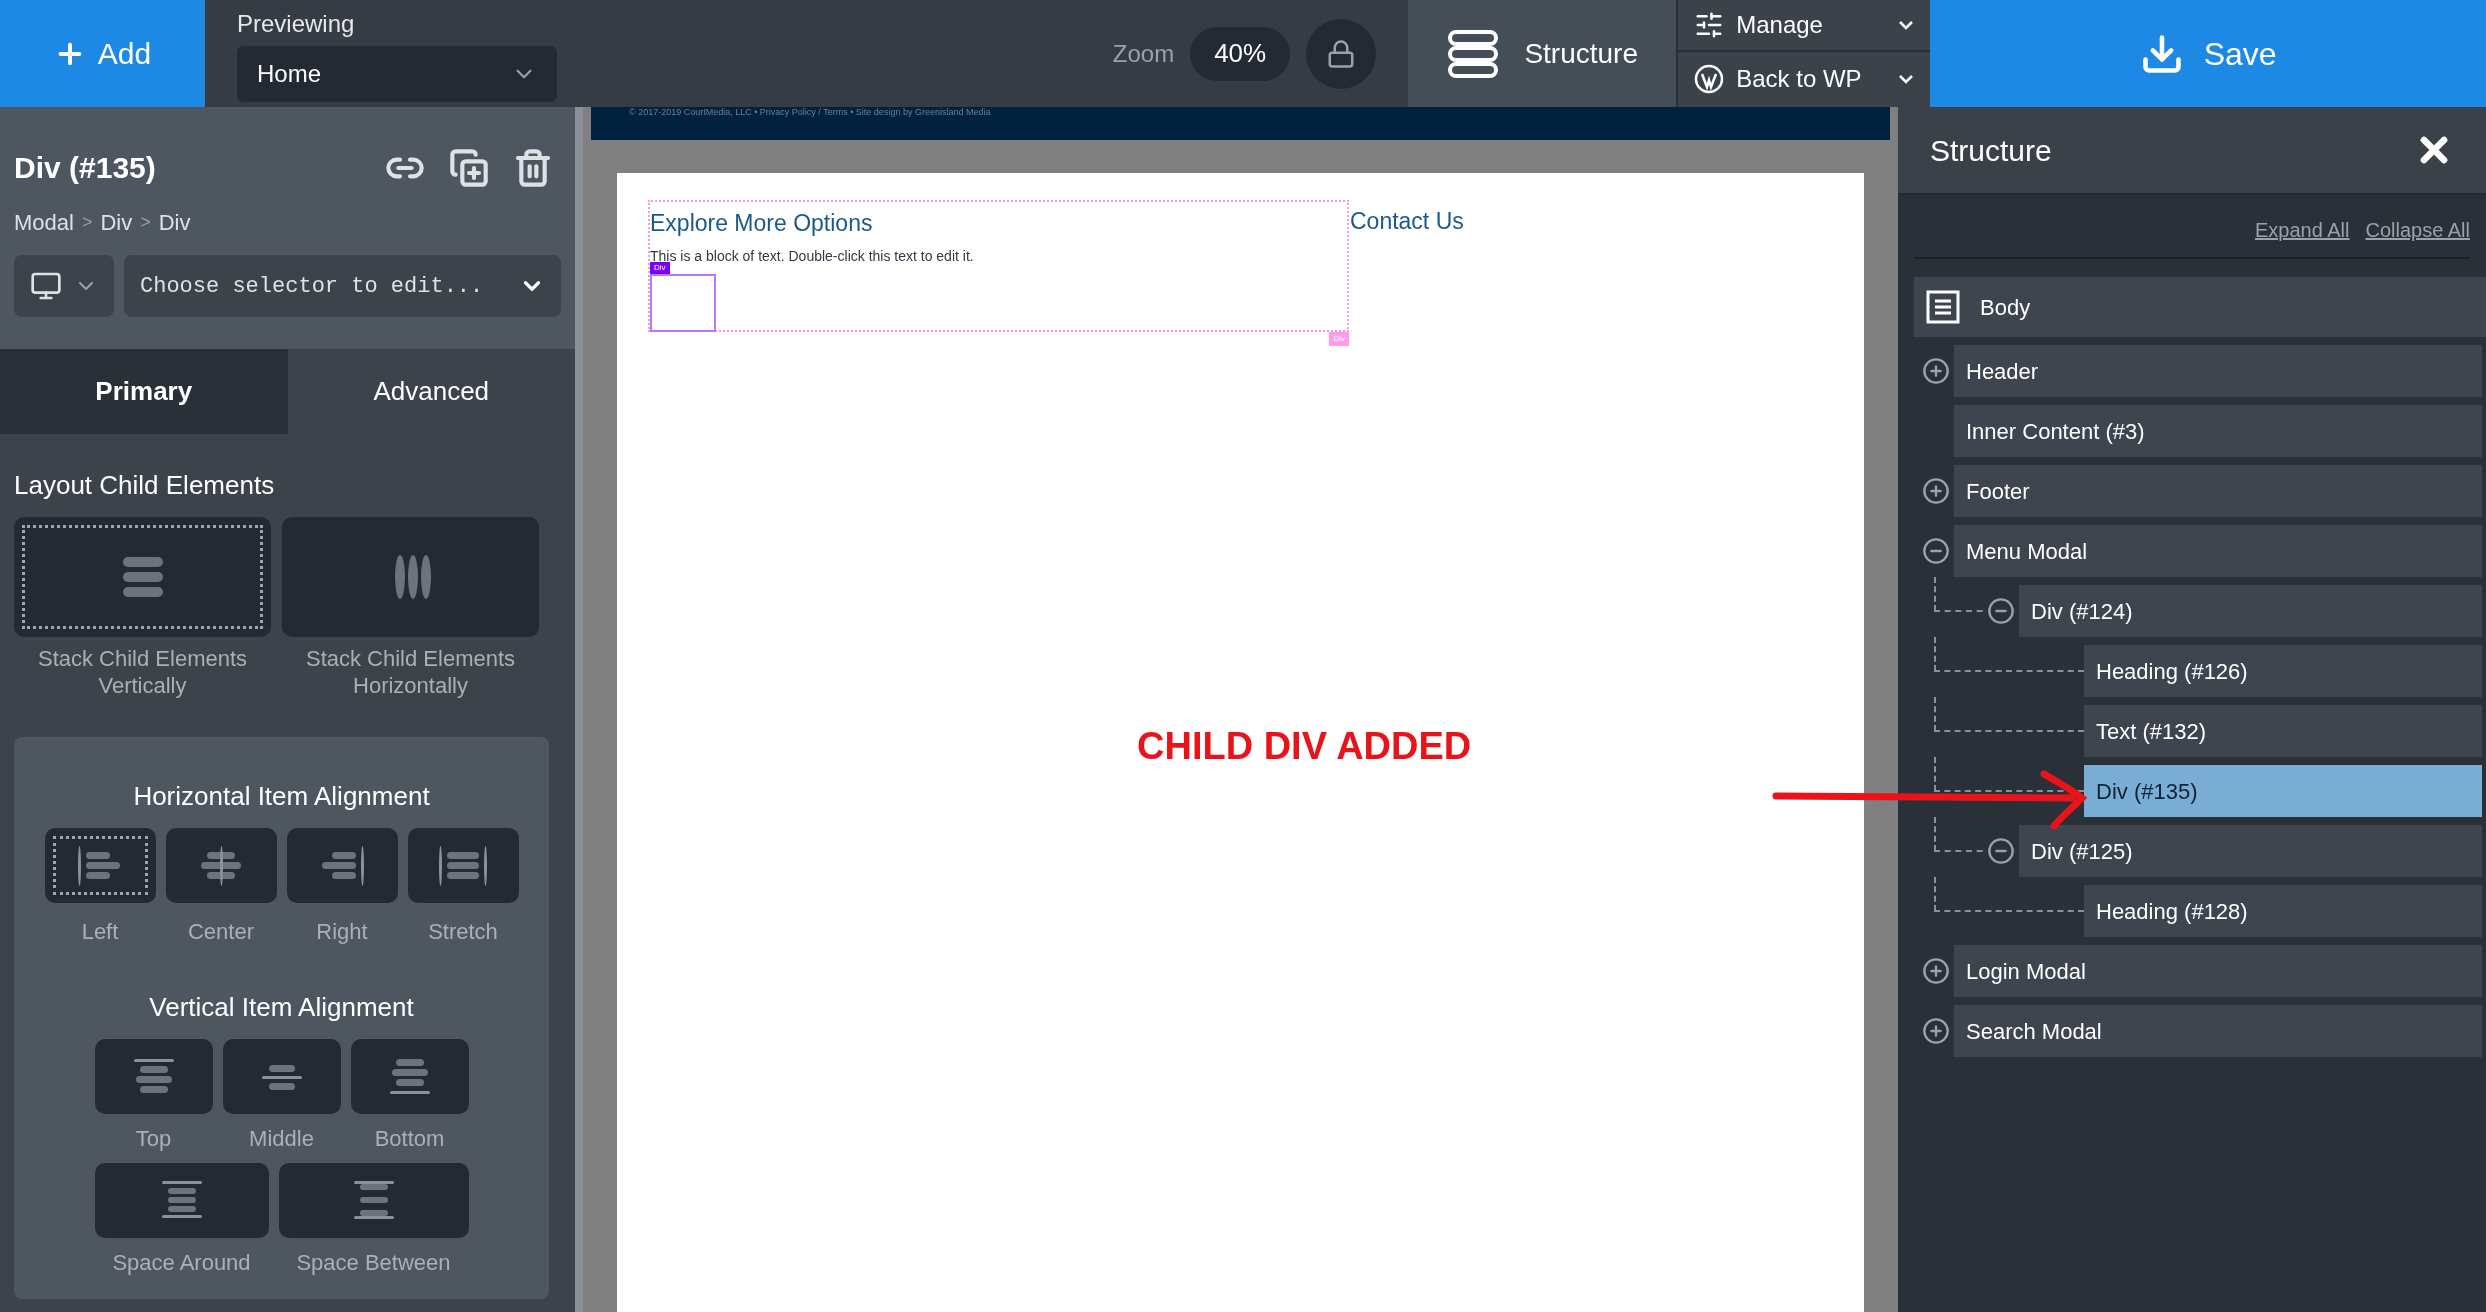 The image size is (2486, 1312). I want to click on tree-item: Div (#124), so click(2250, 611).